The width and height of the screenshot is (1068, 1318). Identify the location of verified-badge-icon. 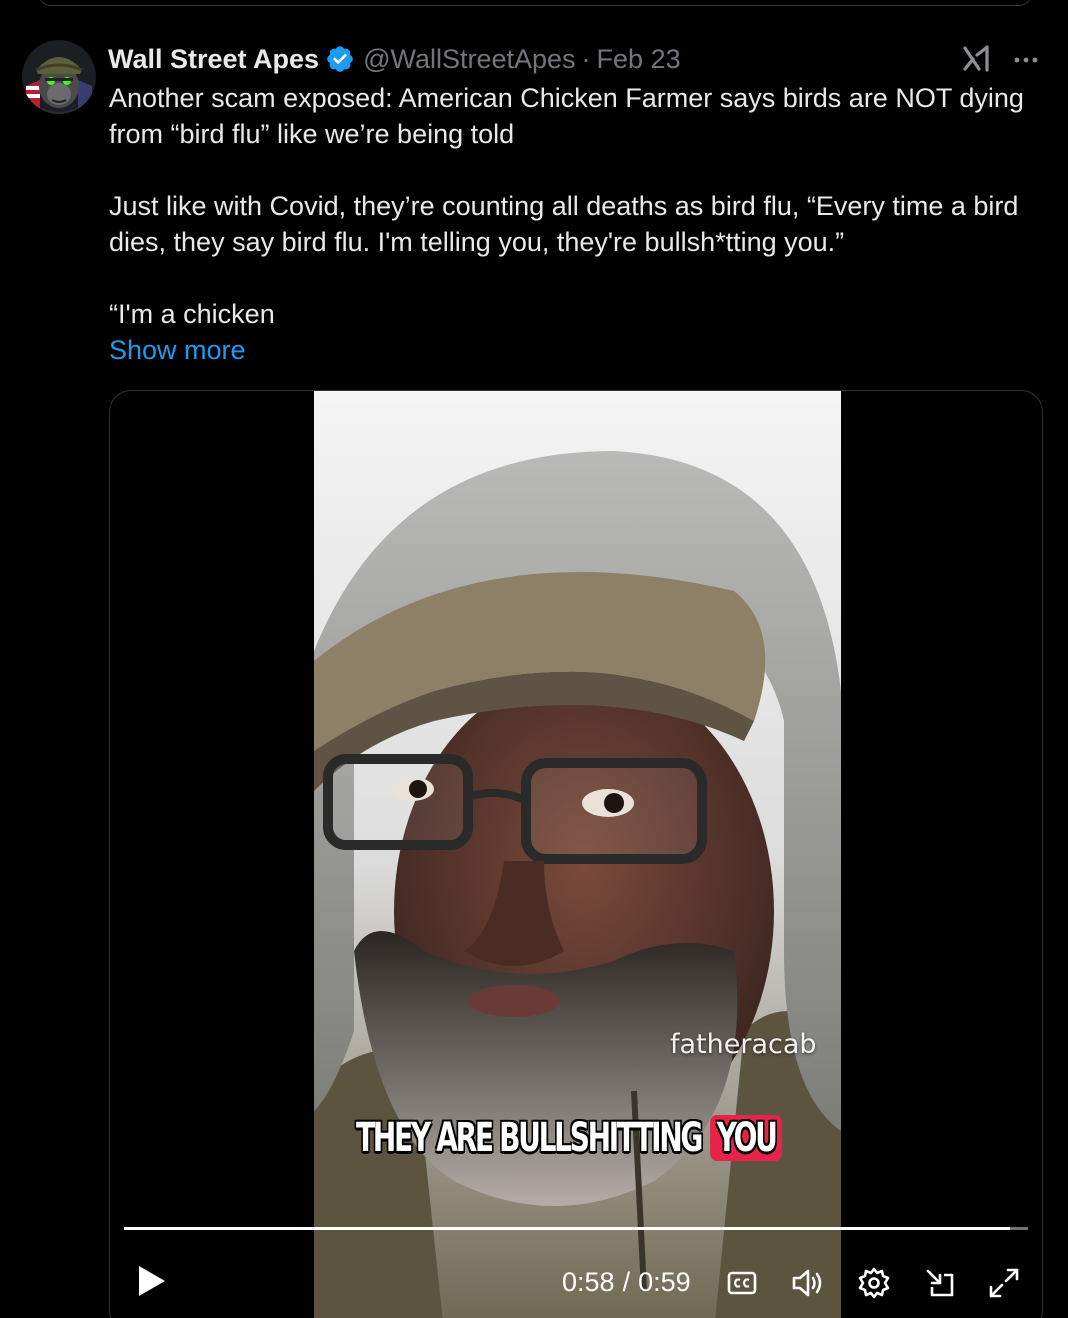
(340, 59).